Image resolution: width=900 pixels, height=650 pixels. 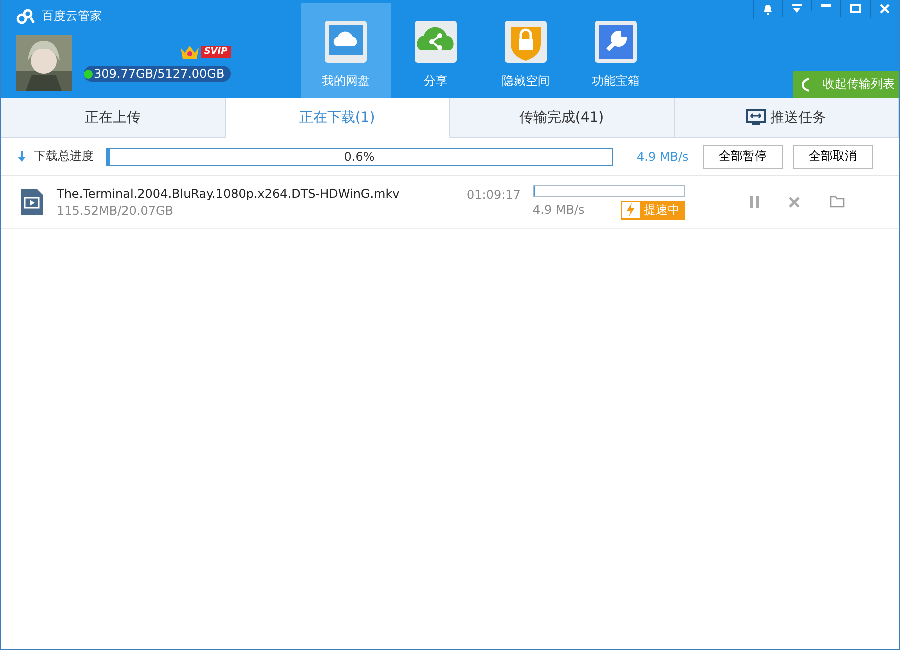 I want to click on storage-quota: 309.77GB/5127.00GB, so click(x=157, y=74).